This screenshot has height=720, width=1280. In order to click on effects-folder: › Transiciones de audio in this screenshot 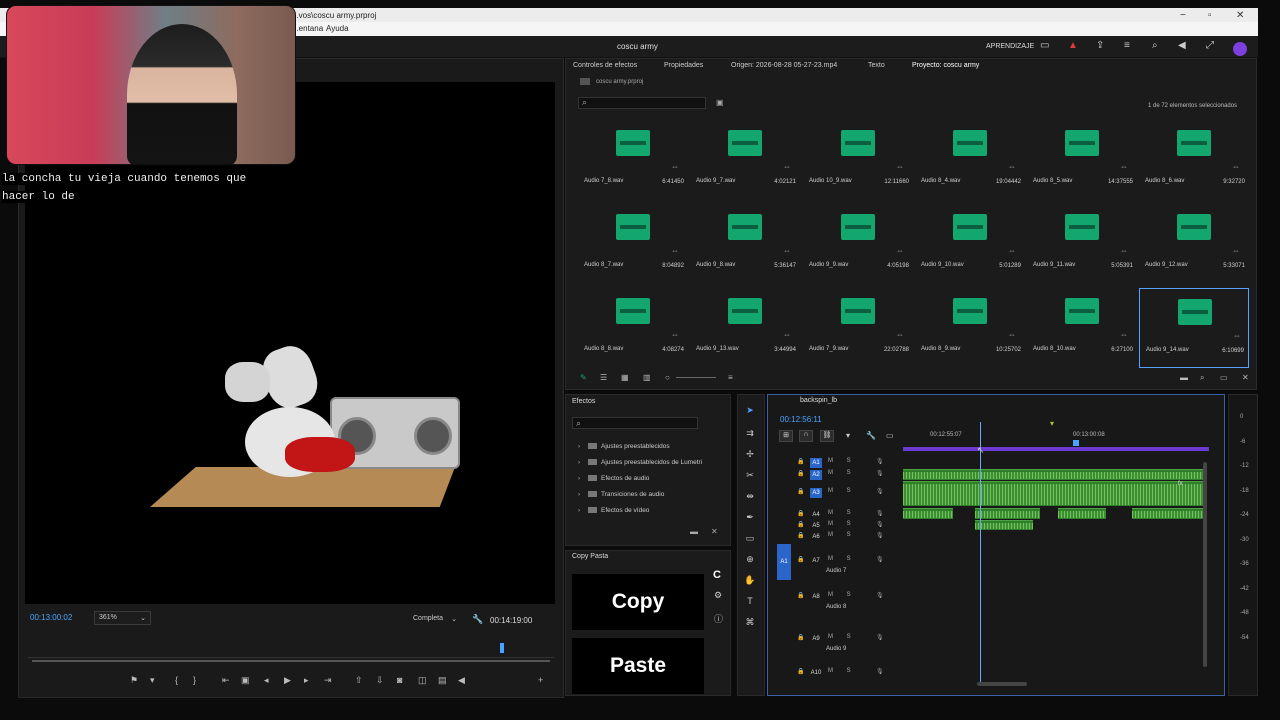, I will do `click(621, 494)`.